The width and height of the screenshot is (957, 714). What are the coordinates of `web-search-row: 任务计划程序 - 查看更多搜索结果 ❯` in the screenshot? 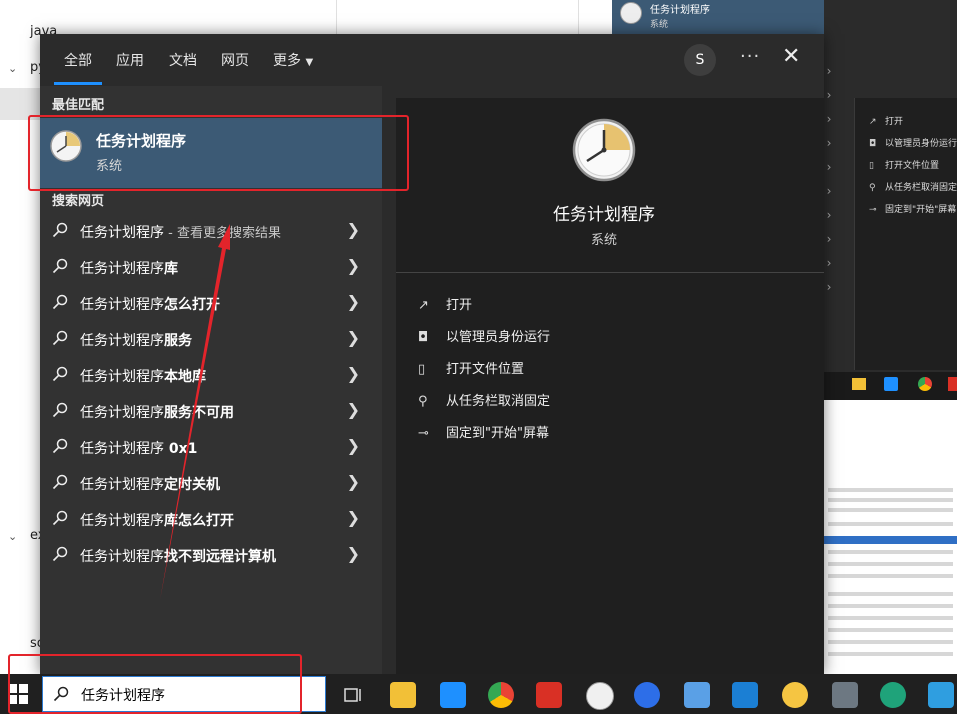 It's located at (211, 232).